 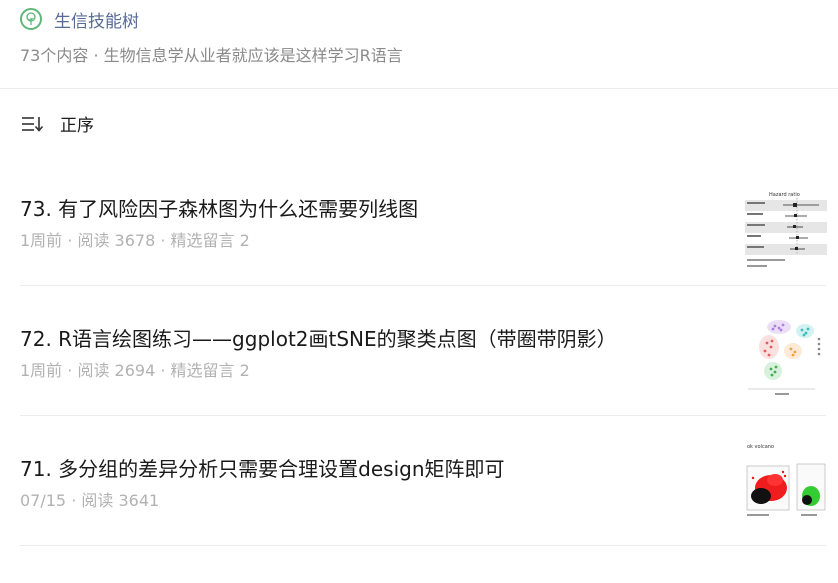 I want to click on tree-logo-icon, so click(x=31, y=19).